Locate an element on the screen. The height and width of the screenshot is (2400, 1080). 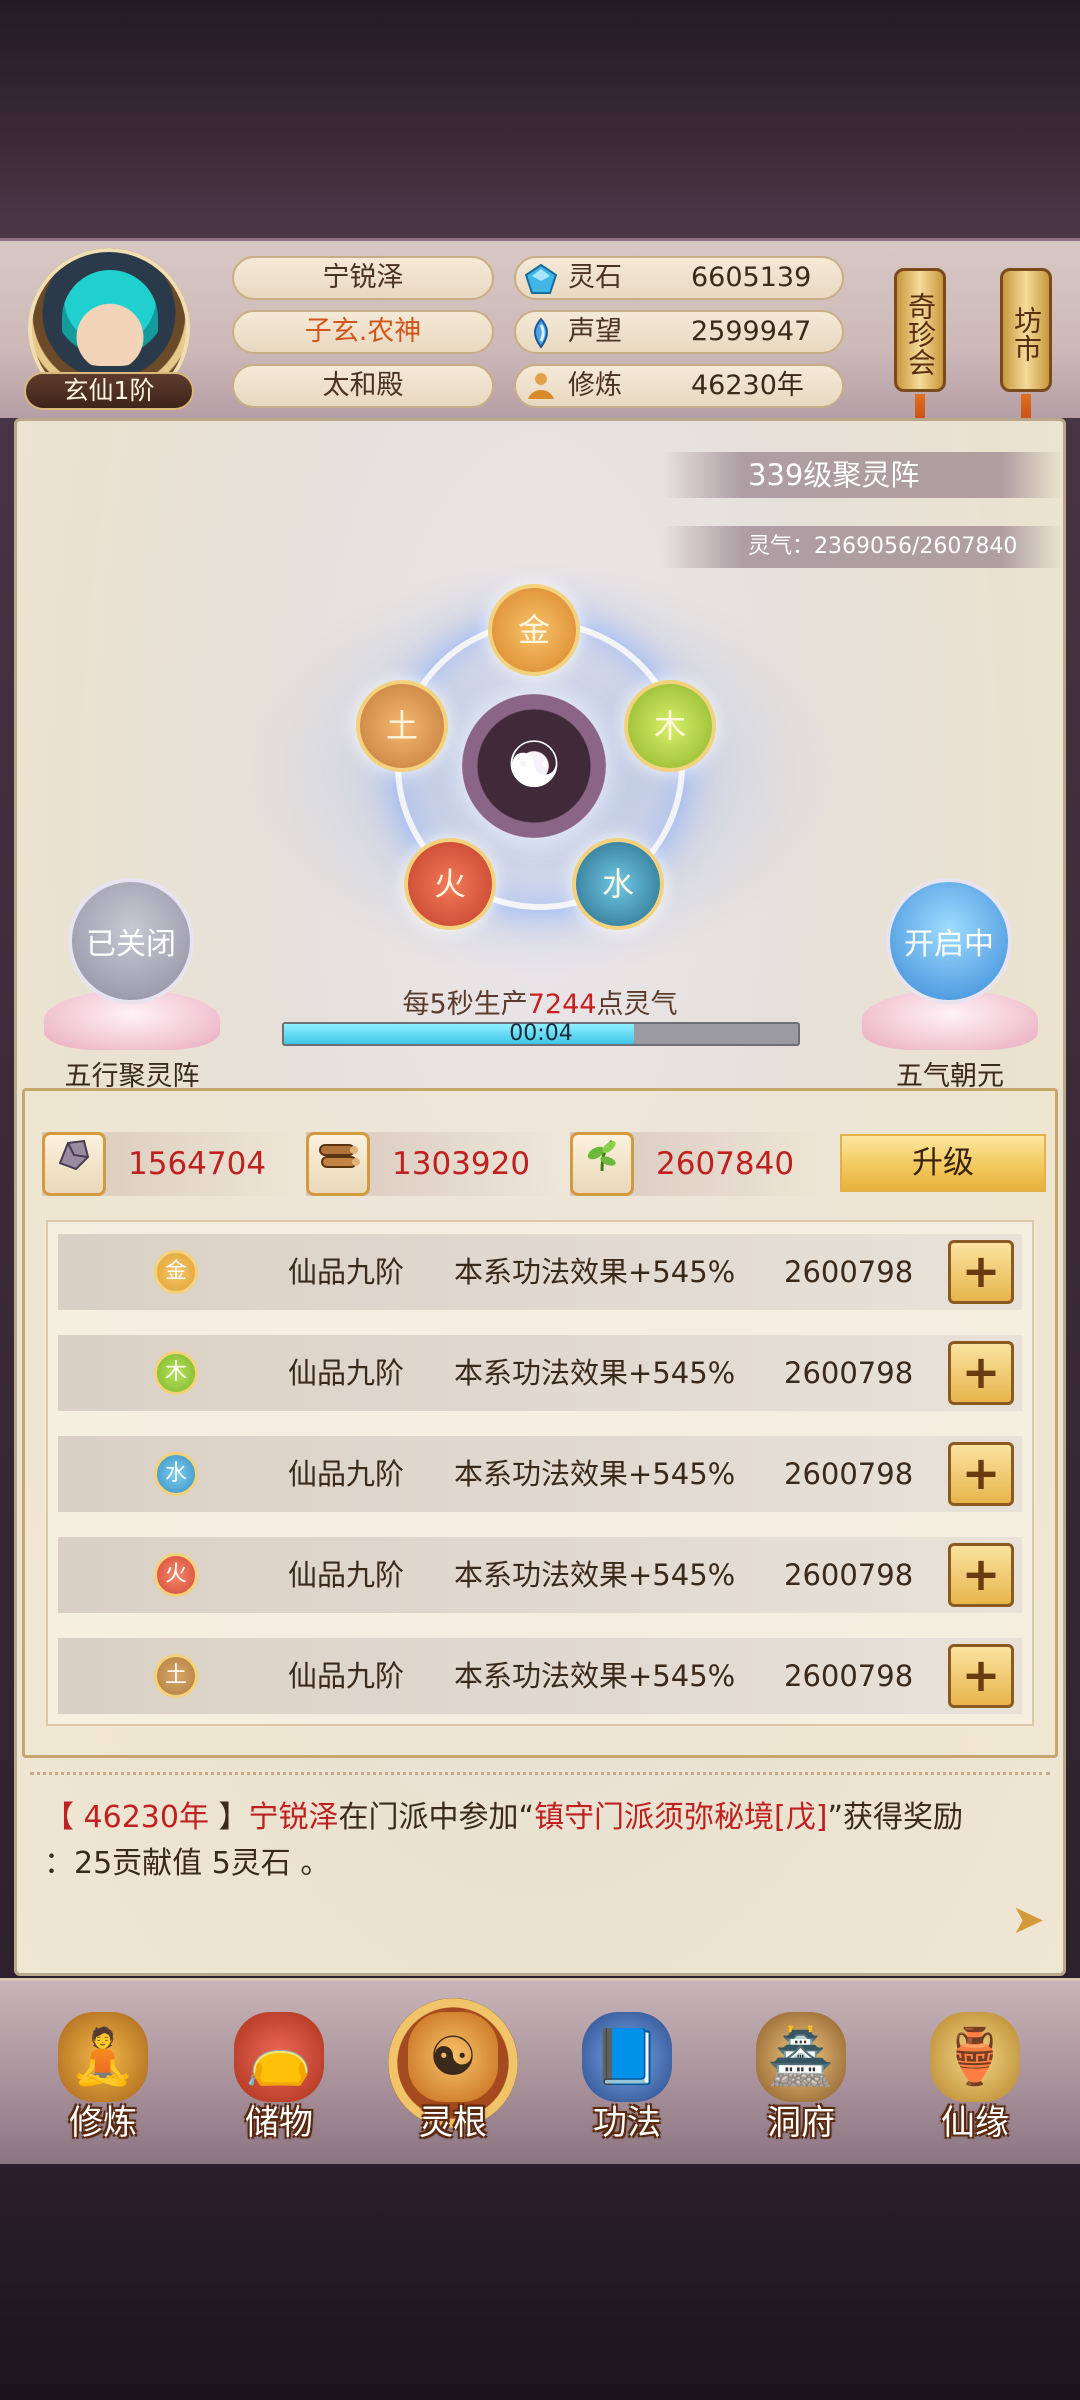
five-qi-toggle: 开启中 is located at coordinates (949, 941).